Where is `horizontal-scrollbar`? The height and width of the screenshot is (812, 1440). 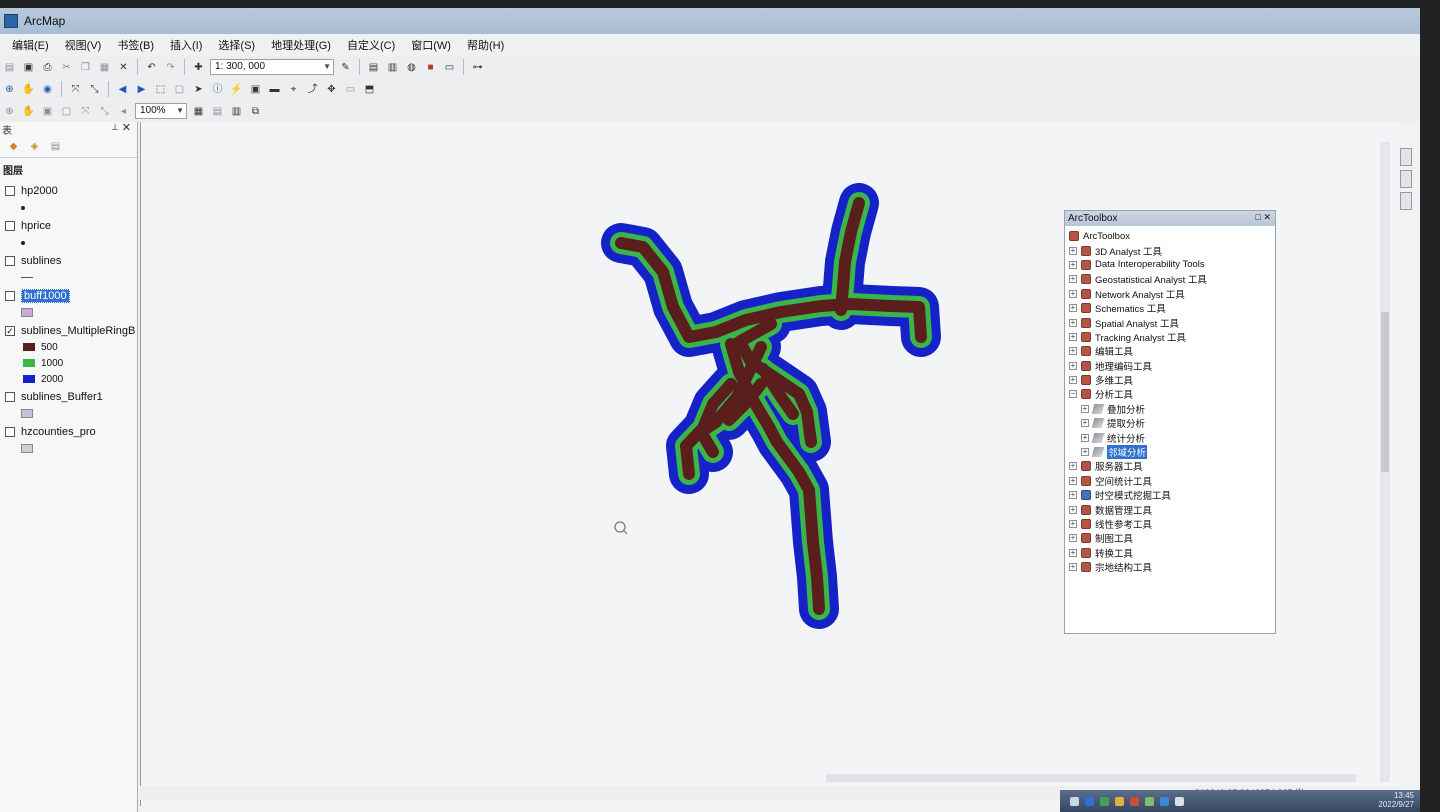
horizontal-scrollbar is located at coordinates (1091, 778).